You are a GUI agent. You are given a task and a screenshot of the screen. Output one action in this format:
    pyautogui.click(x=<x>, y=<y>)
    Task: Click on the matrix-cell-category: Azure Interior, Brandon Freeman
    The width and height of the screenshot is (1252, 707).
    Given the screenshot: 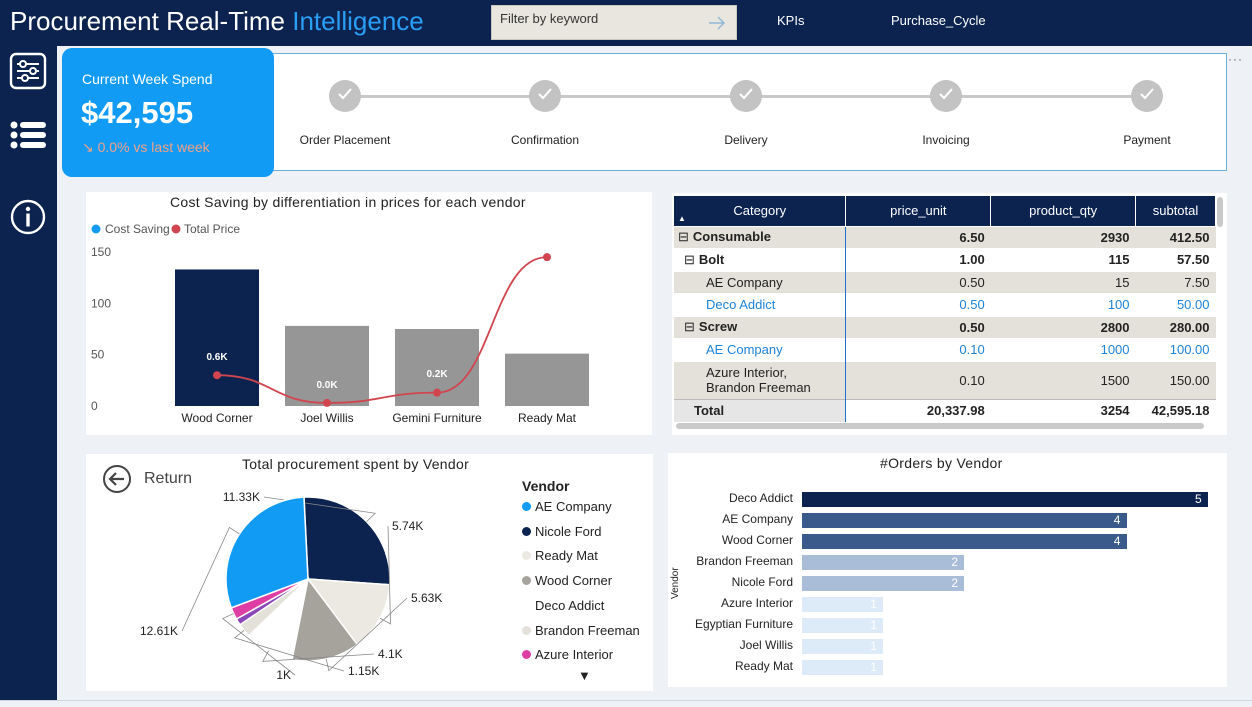 What is the action you would take?
    pyautogui.click(x=760, y=379)
    